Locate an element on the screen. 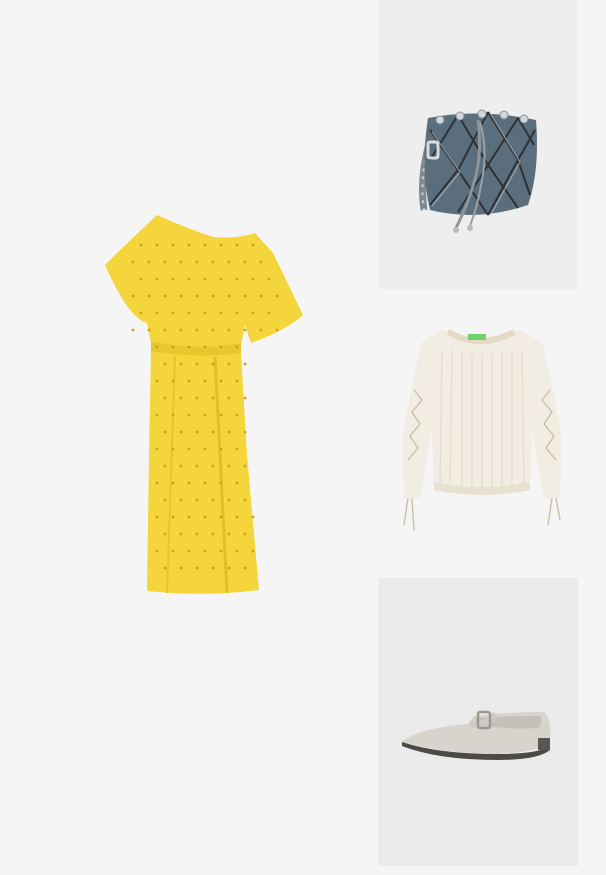  sweater-product is located at coordinates (482, 430).